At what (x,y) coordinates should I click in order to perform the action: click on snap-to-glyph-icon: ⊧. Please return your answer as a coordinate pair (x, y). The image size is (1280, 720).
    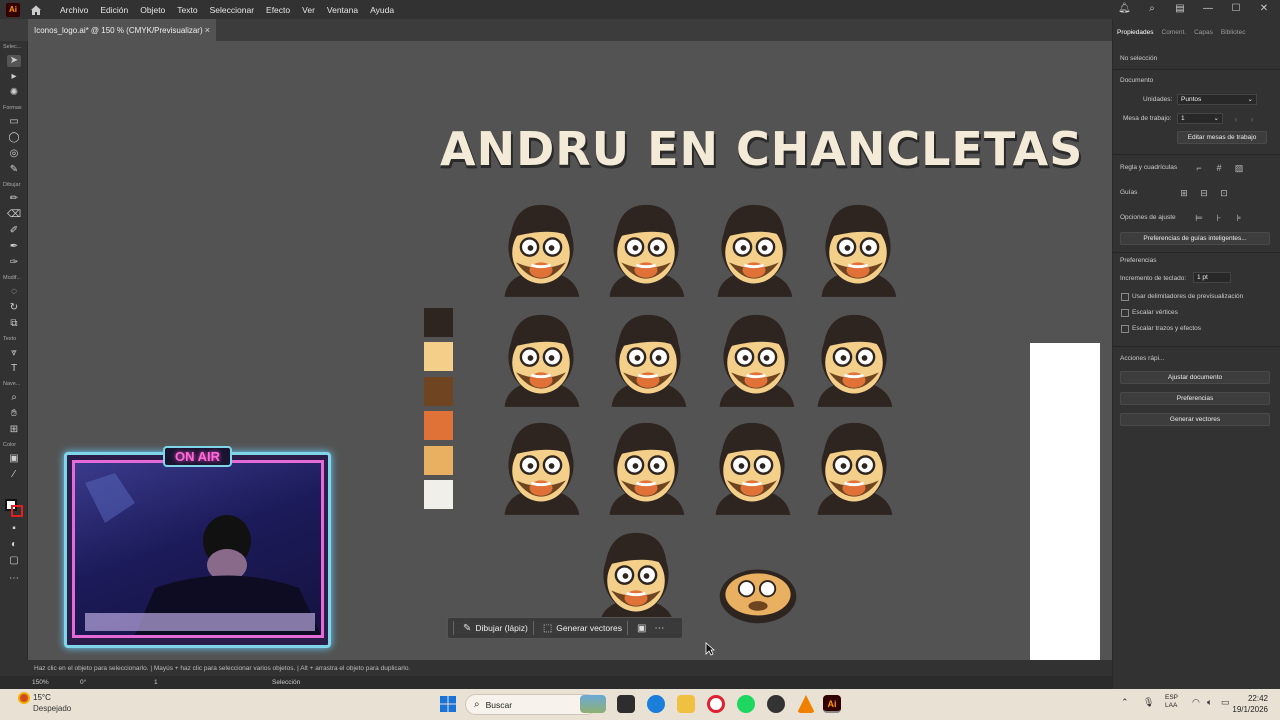
    Looking at the image, I should click on (1239, 218).